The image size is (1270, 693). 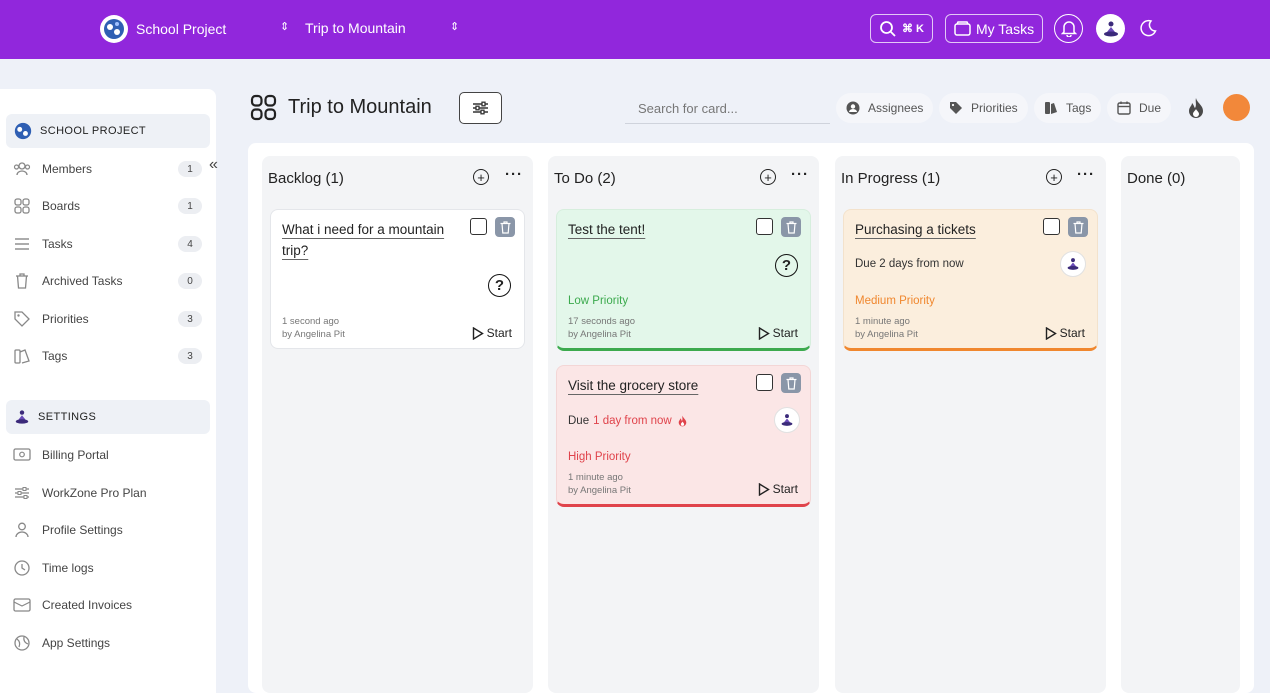 I want to click on sidebar-item-label: Members, so click(x=67, y=169).